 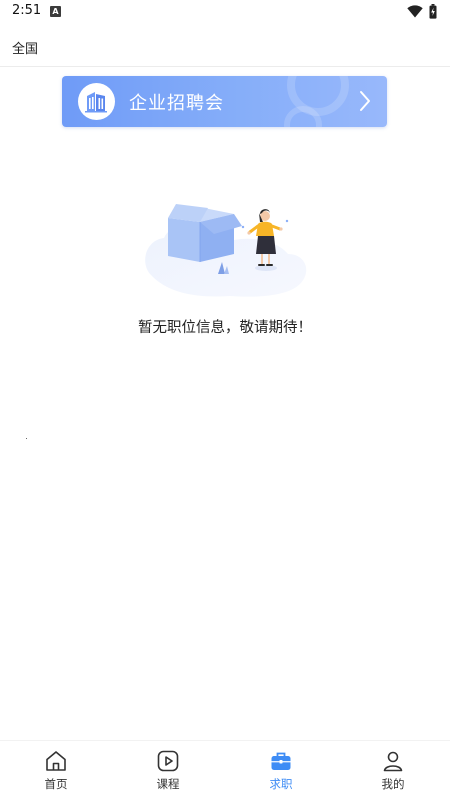 I want to click on wifi-icon, so click(x=415, y=11).